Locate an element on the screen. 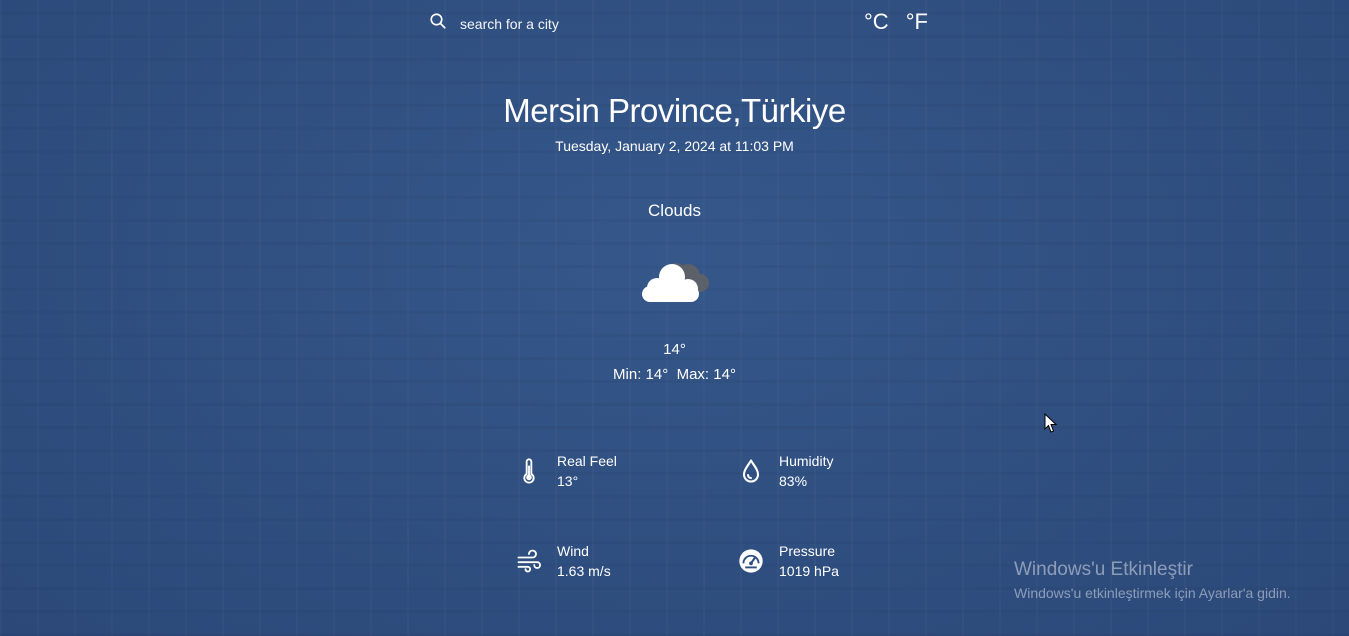 The width and height of the screenshot is (1349, 636). wind-label: Wind is located at coordinates (573, 551).